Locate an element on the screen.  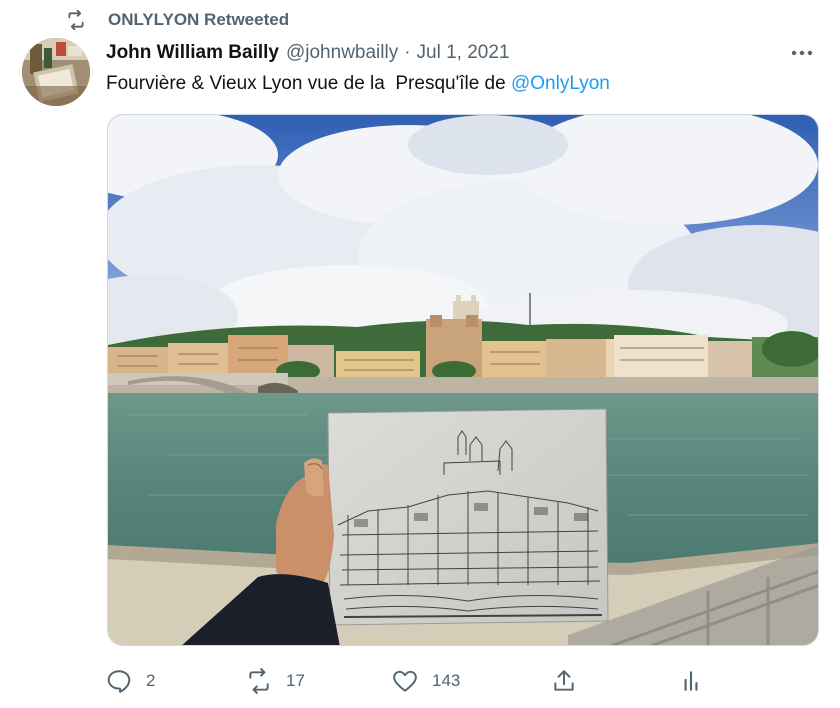
share-button is located at coordinates (564, 681).